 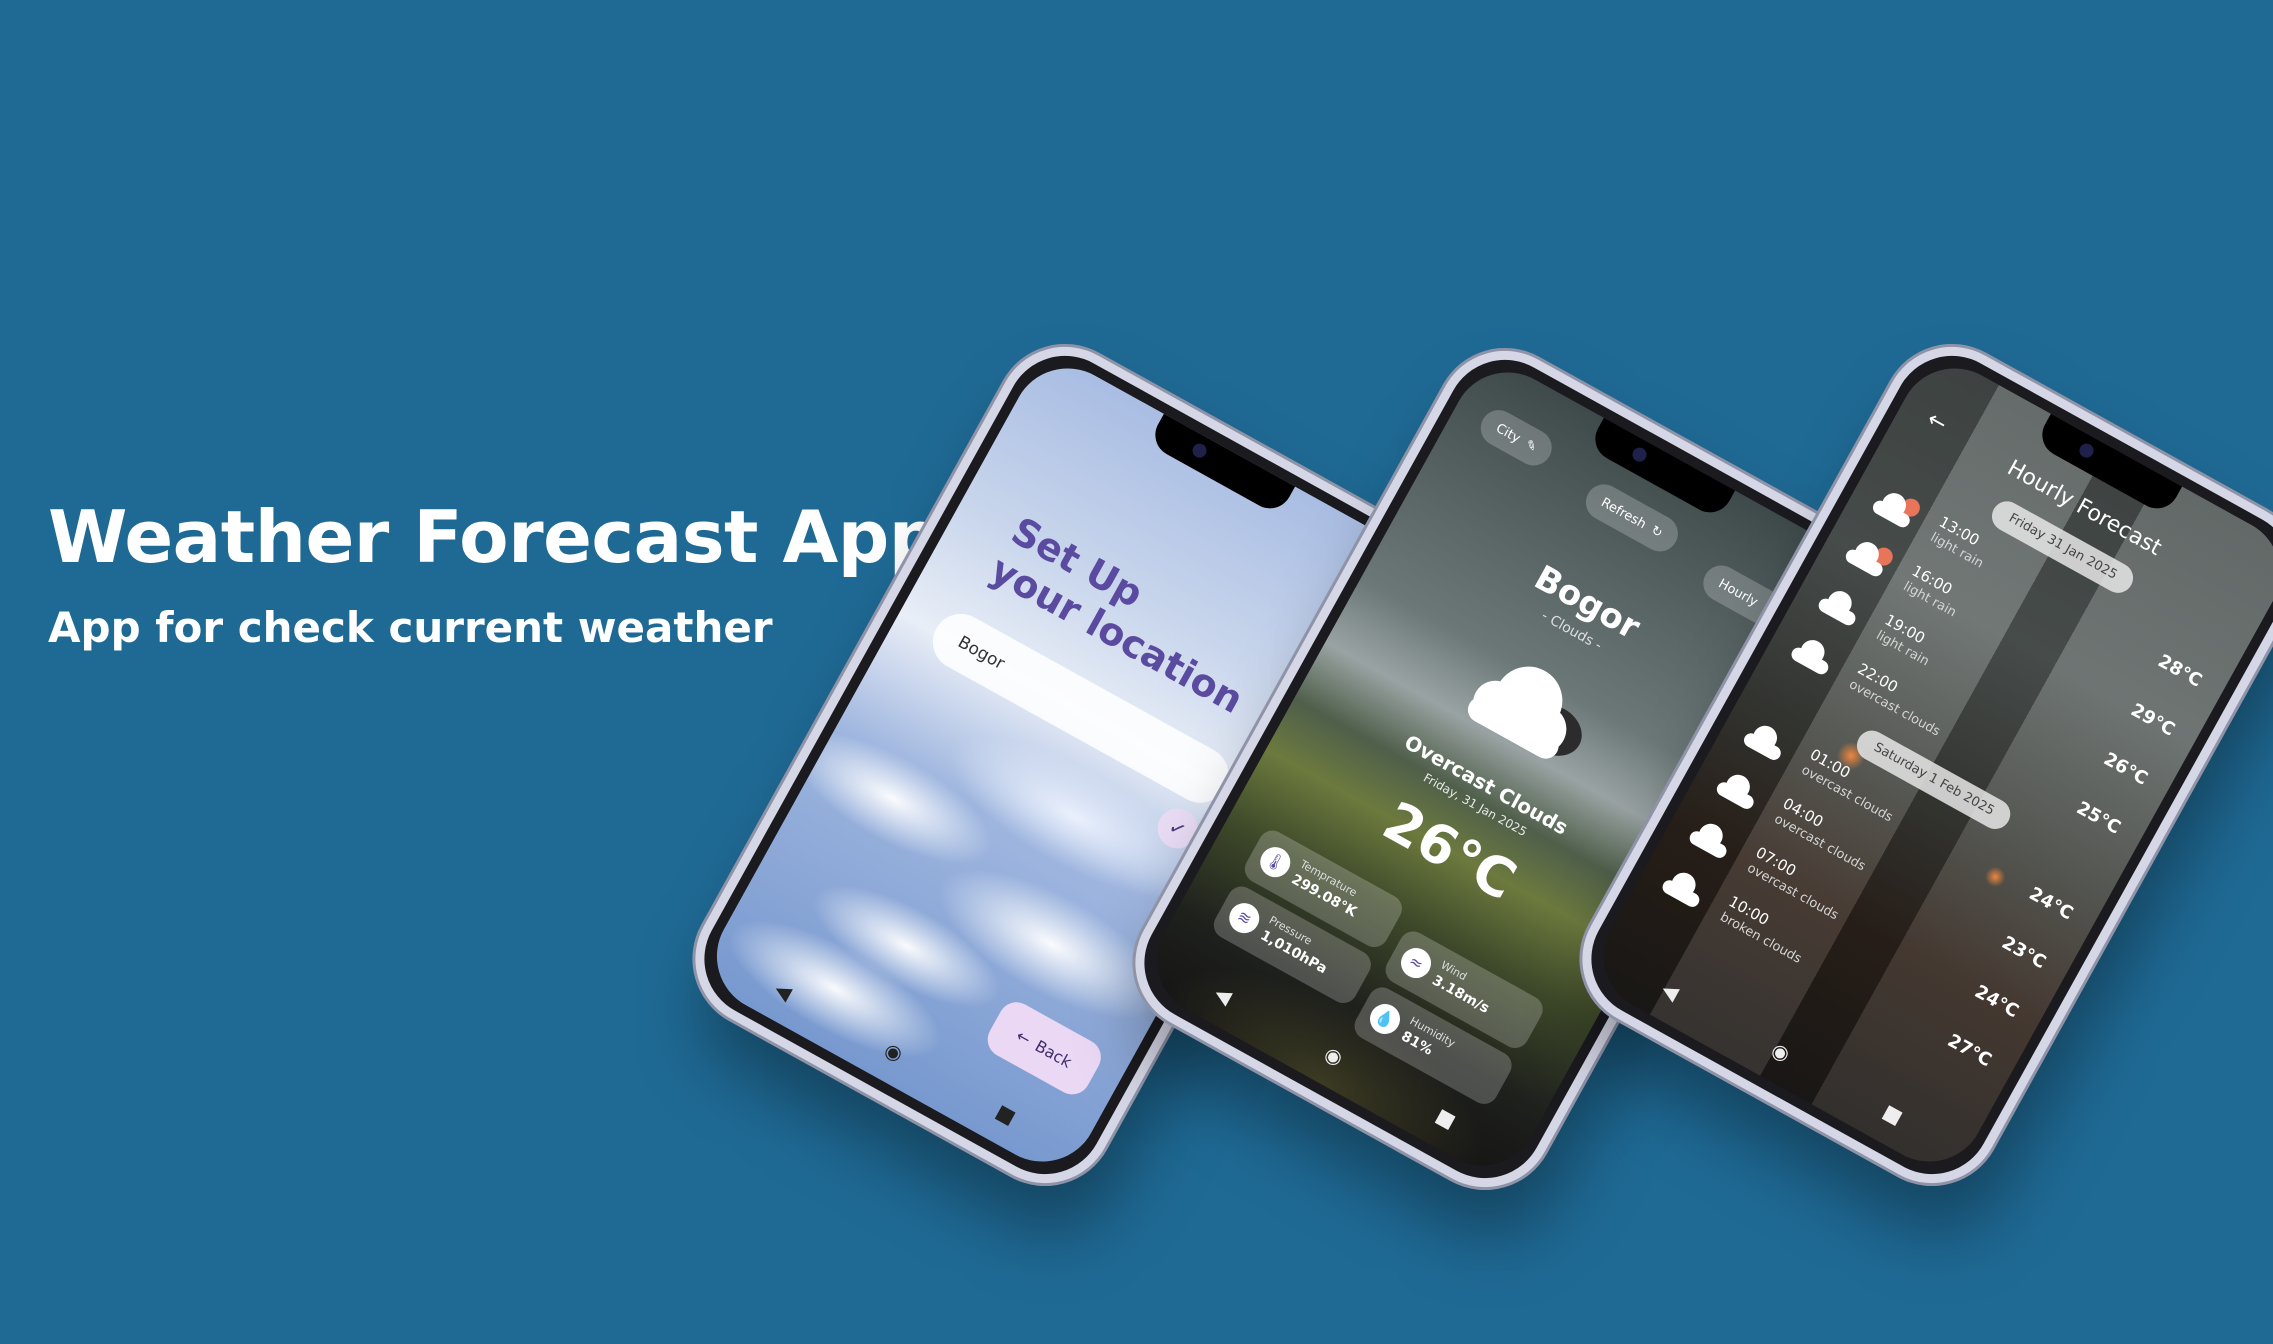 I want to click on hourly-chip-label: Hourly, so click(x=1738, y=592).